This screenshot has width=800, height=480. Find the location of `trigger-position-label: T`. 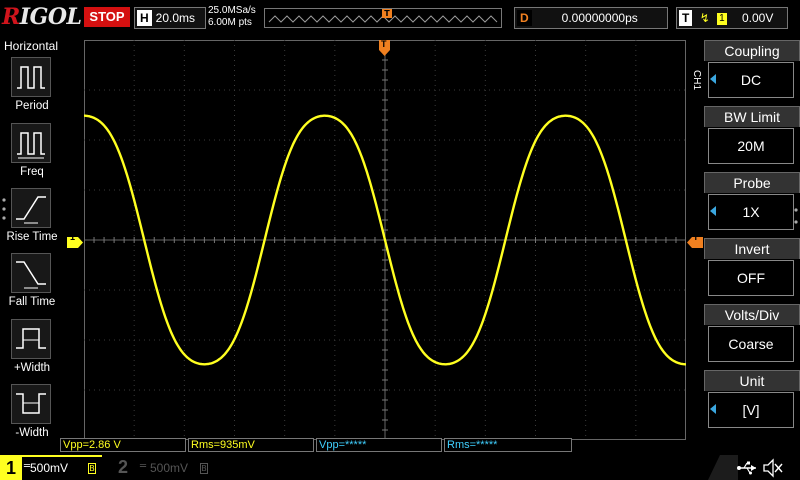

trigger-position-label: T is located at coordinates (384, 44).